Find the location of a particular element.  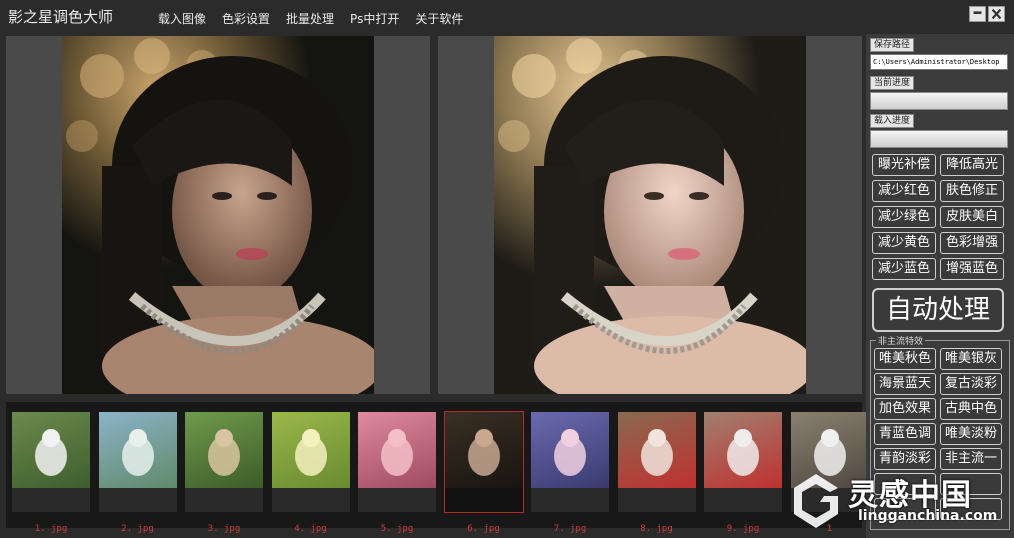

effect-button: 非主流一 is located at coordinates (971, 459).